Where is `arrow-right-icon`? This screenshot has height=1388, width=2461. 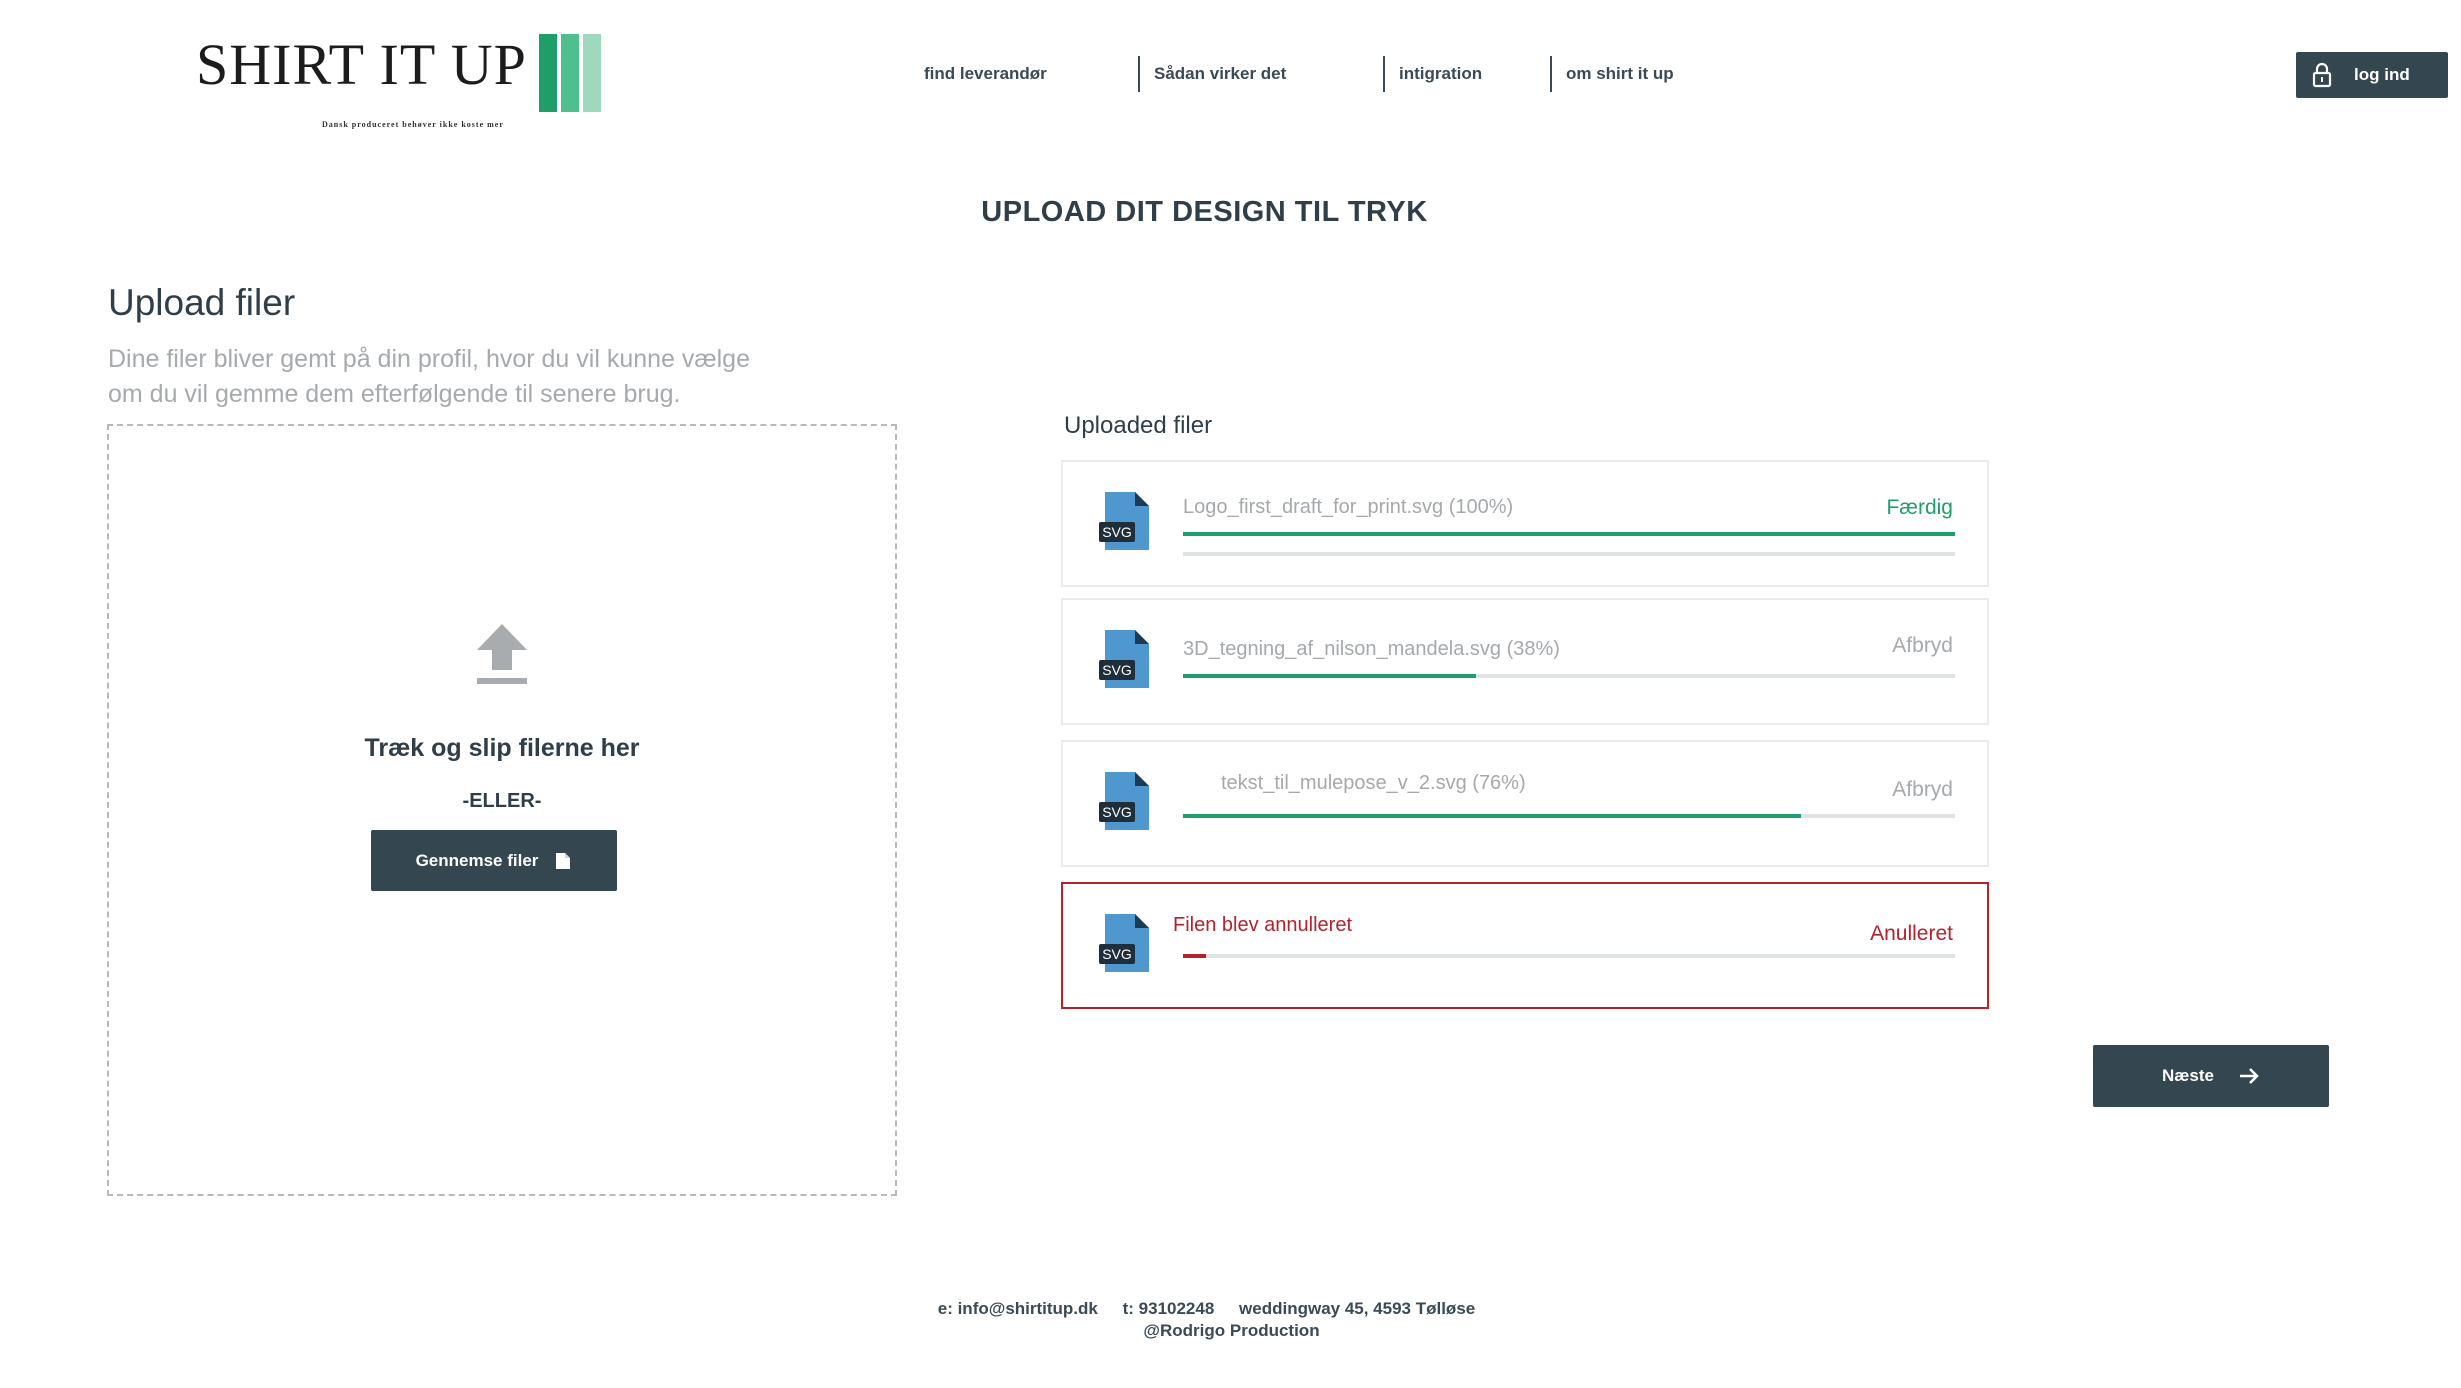
arrow-right-icon is located at coordinates (2249, 1076).